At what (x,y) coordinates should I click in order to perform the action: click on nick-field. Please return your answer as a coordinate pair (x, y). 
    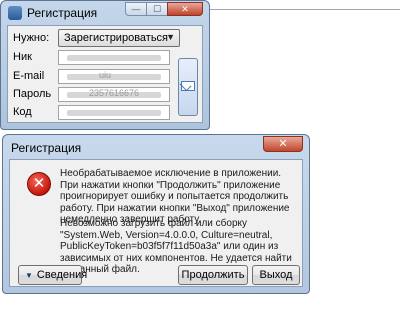
    Looking at the image, I should click on (114, 57).